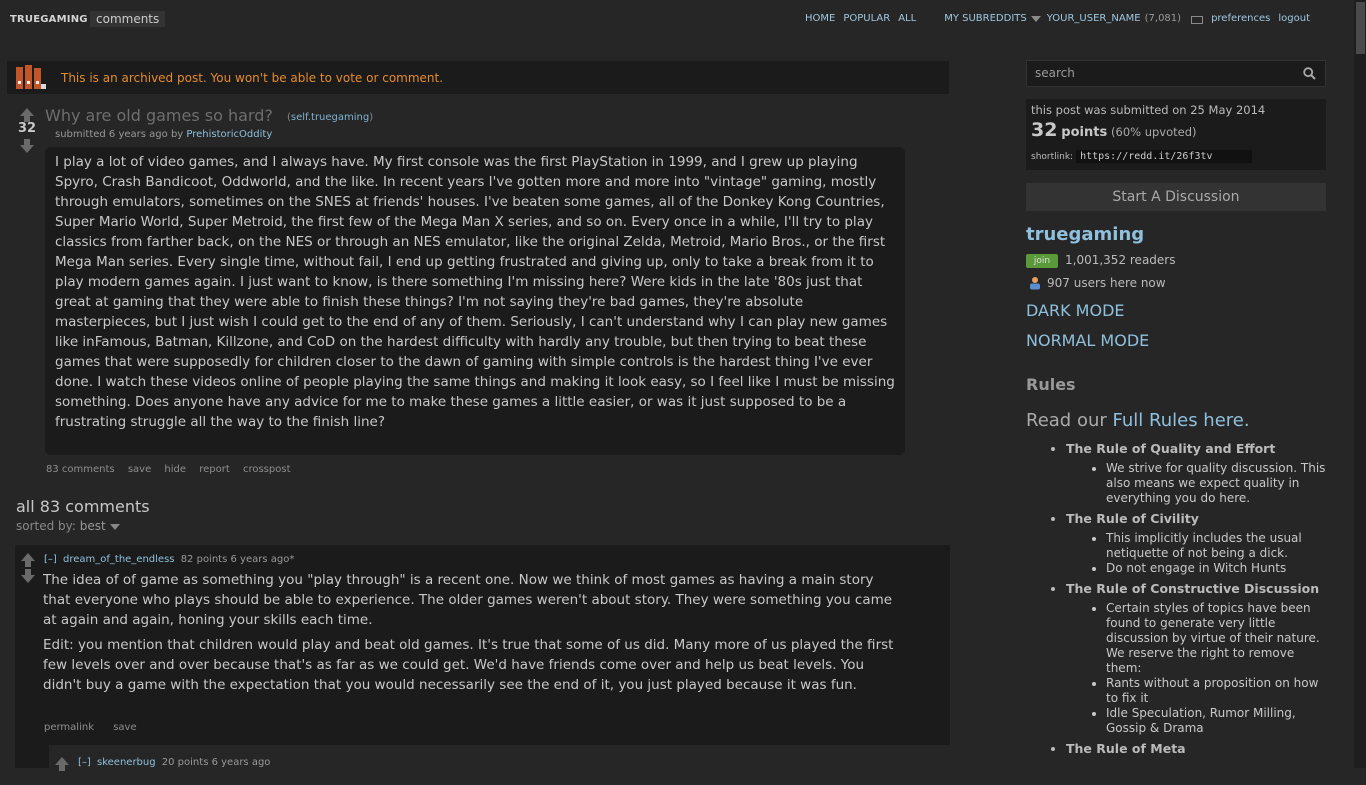 This screenshot has width=1366, height=785. Describe the element at coordinates (31, 77) in the screenshot. I see `archive-box-icon` at that location.